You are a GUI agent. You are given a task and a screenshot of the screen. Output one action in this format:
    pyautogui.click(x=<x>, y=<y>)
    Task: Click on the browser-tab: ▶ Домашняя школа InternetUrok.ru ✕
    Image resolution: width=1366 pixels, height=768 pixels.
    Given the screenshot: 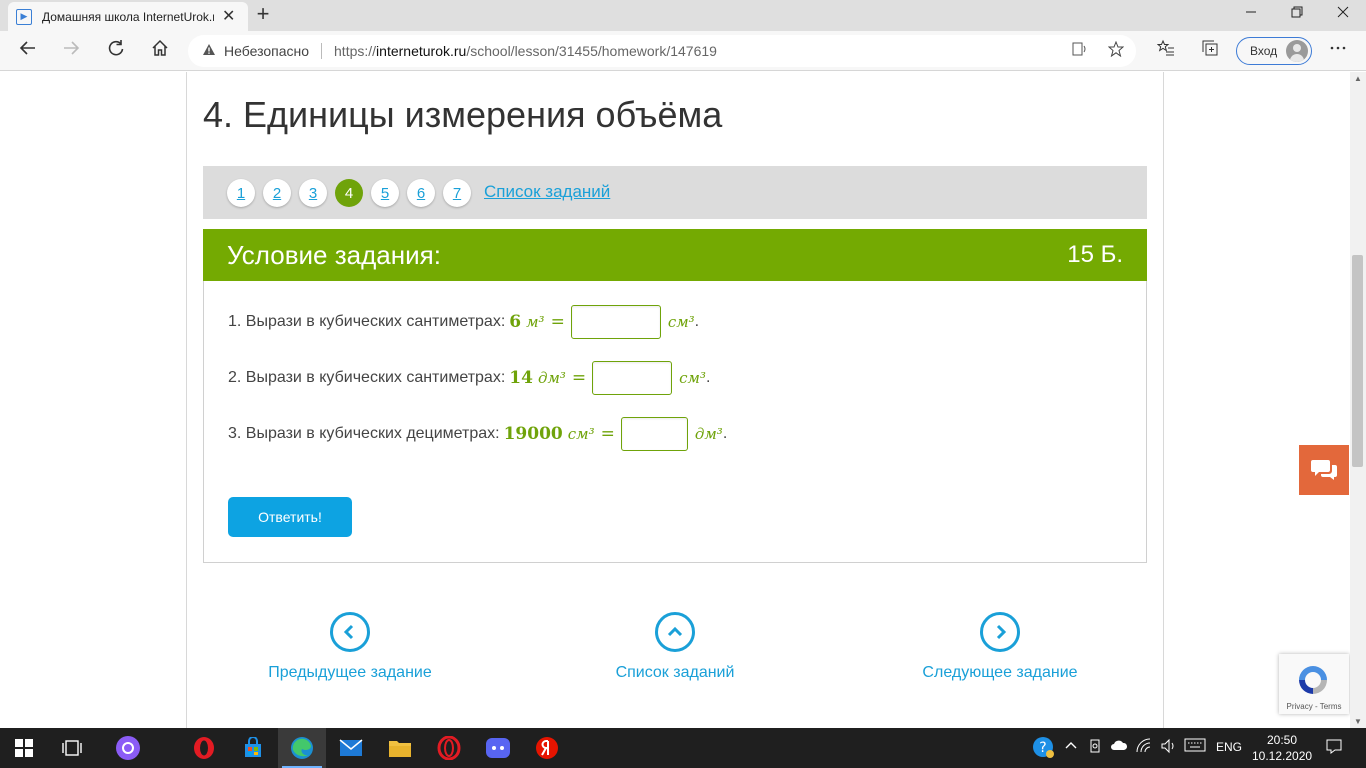 What is the action you would take?
    pyautogui.click(x=128, y=16)
    